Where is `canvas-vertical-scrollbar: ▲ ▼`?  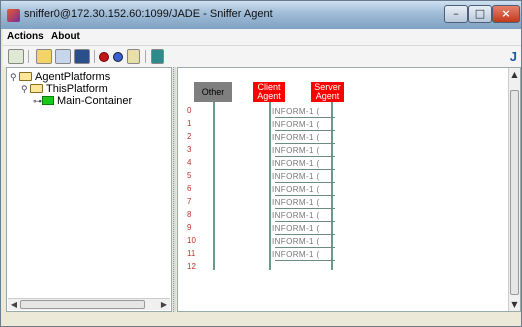
canvas-vertical-scrollbar: ▲ ▼ is located at coordinates (514, 189).